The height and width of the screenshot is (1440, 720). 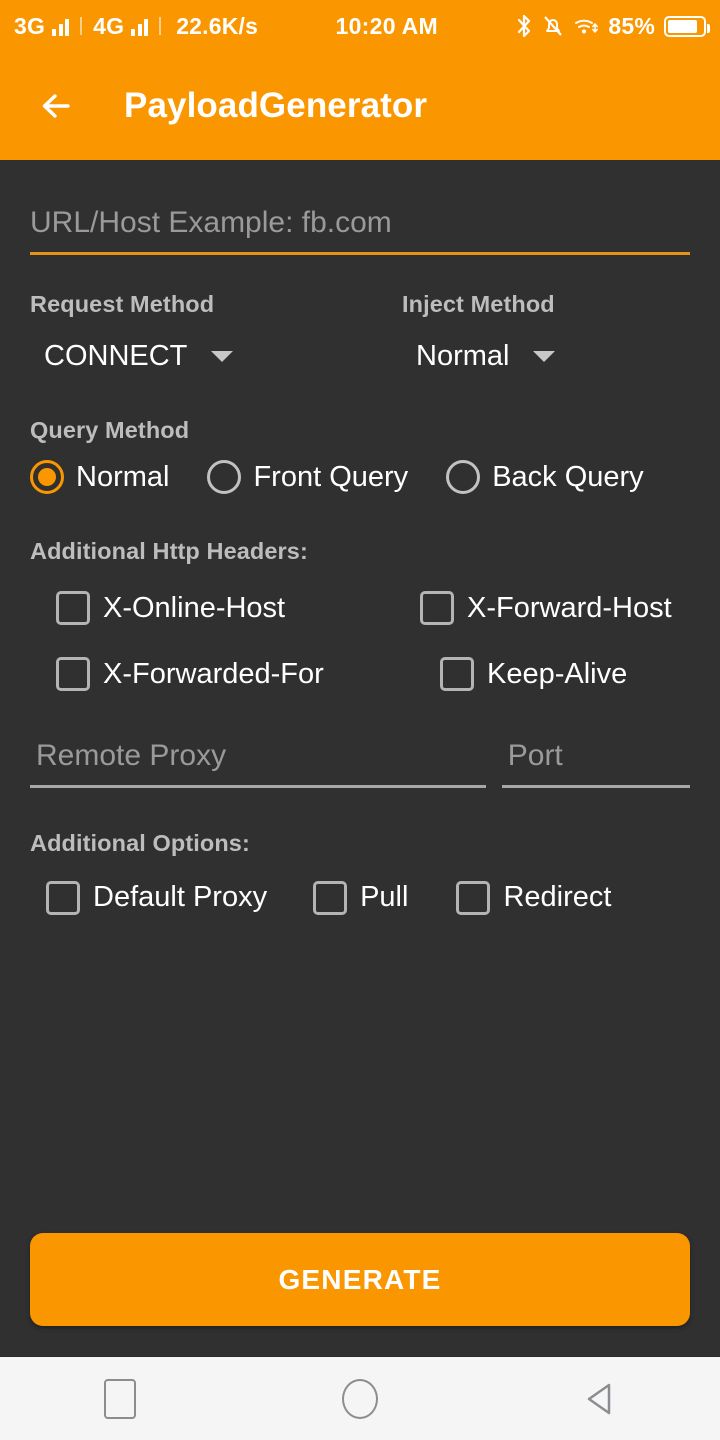 I want to click on app-bar: PayloadGenerator, so click(x=360, y=106).